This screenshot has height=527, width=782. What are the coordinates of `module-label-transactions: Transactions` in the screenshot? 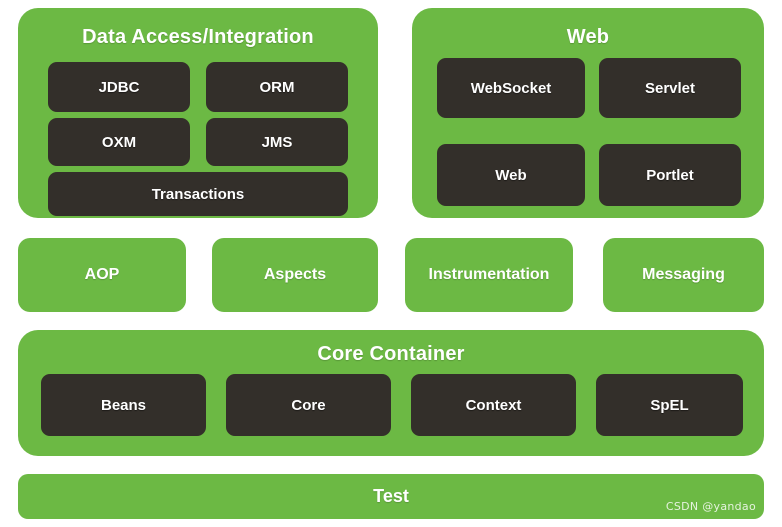 It's located at (198, 194).